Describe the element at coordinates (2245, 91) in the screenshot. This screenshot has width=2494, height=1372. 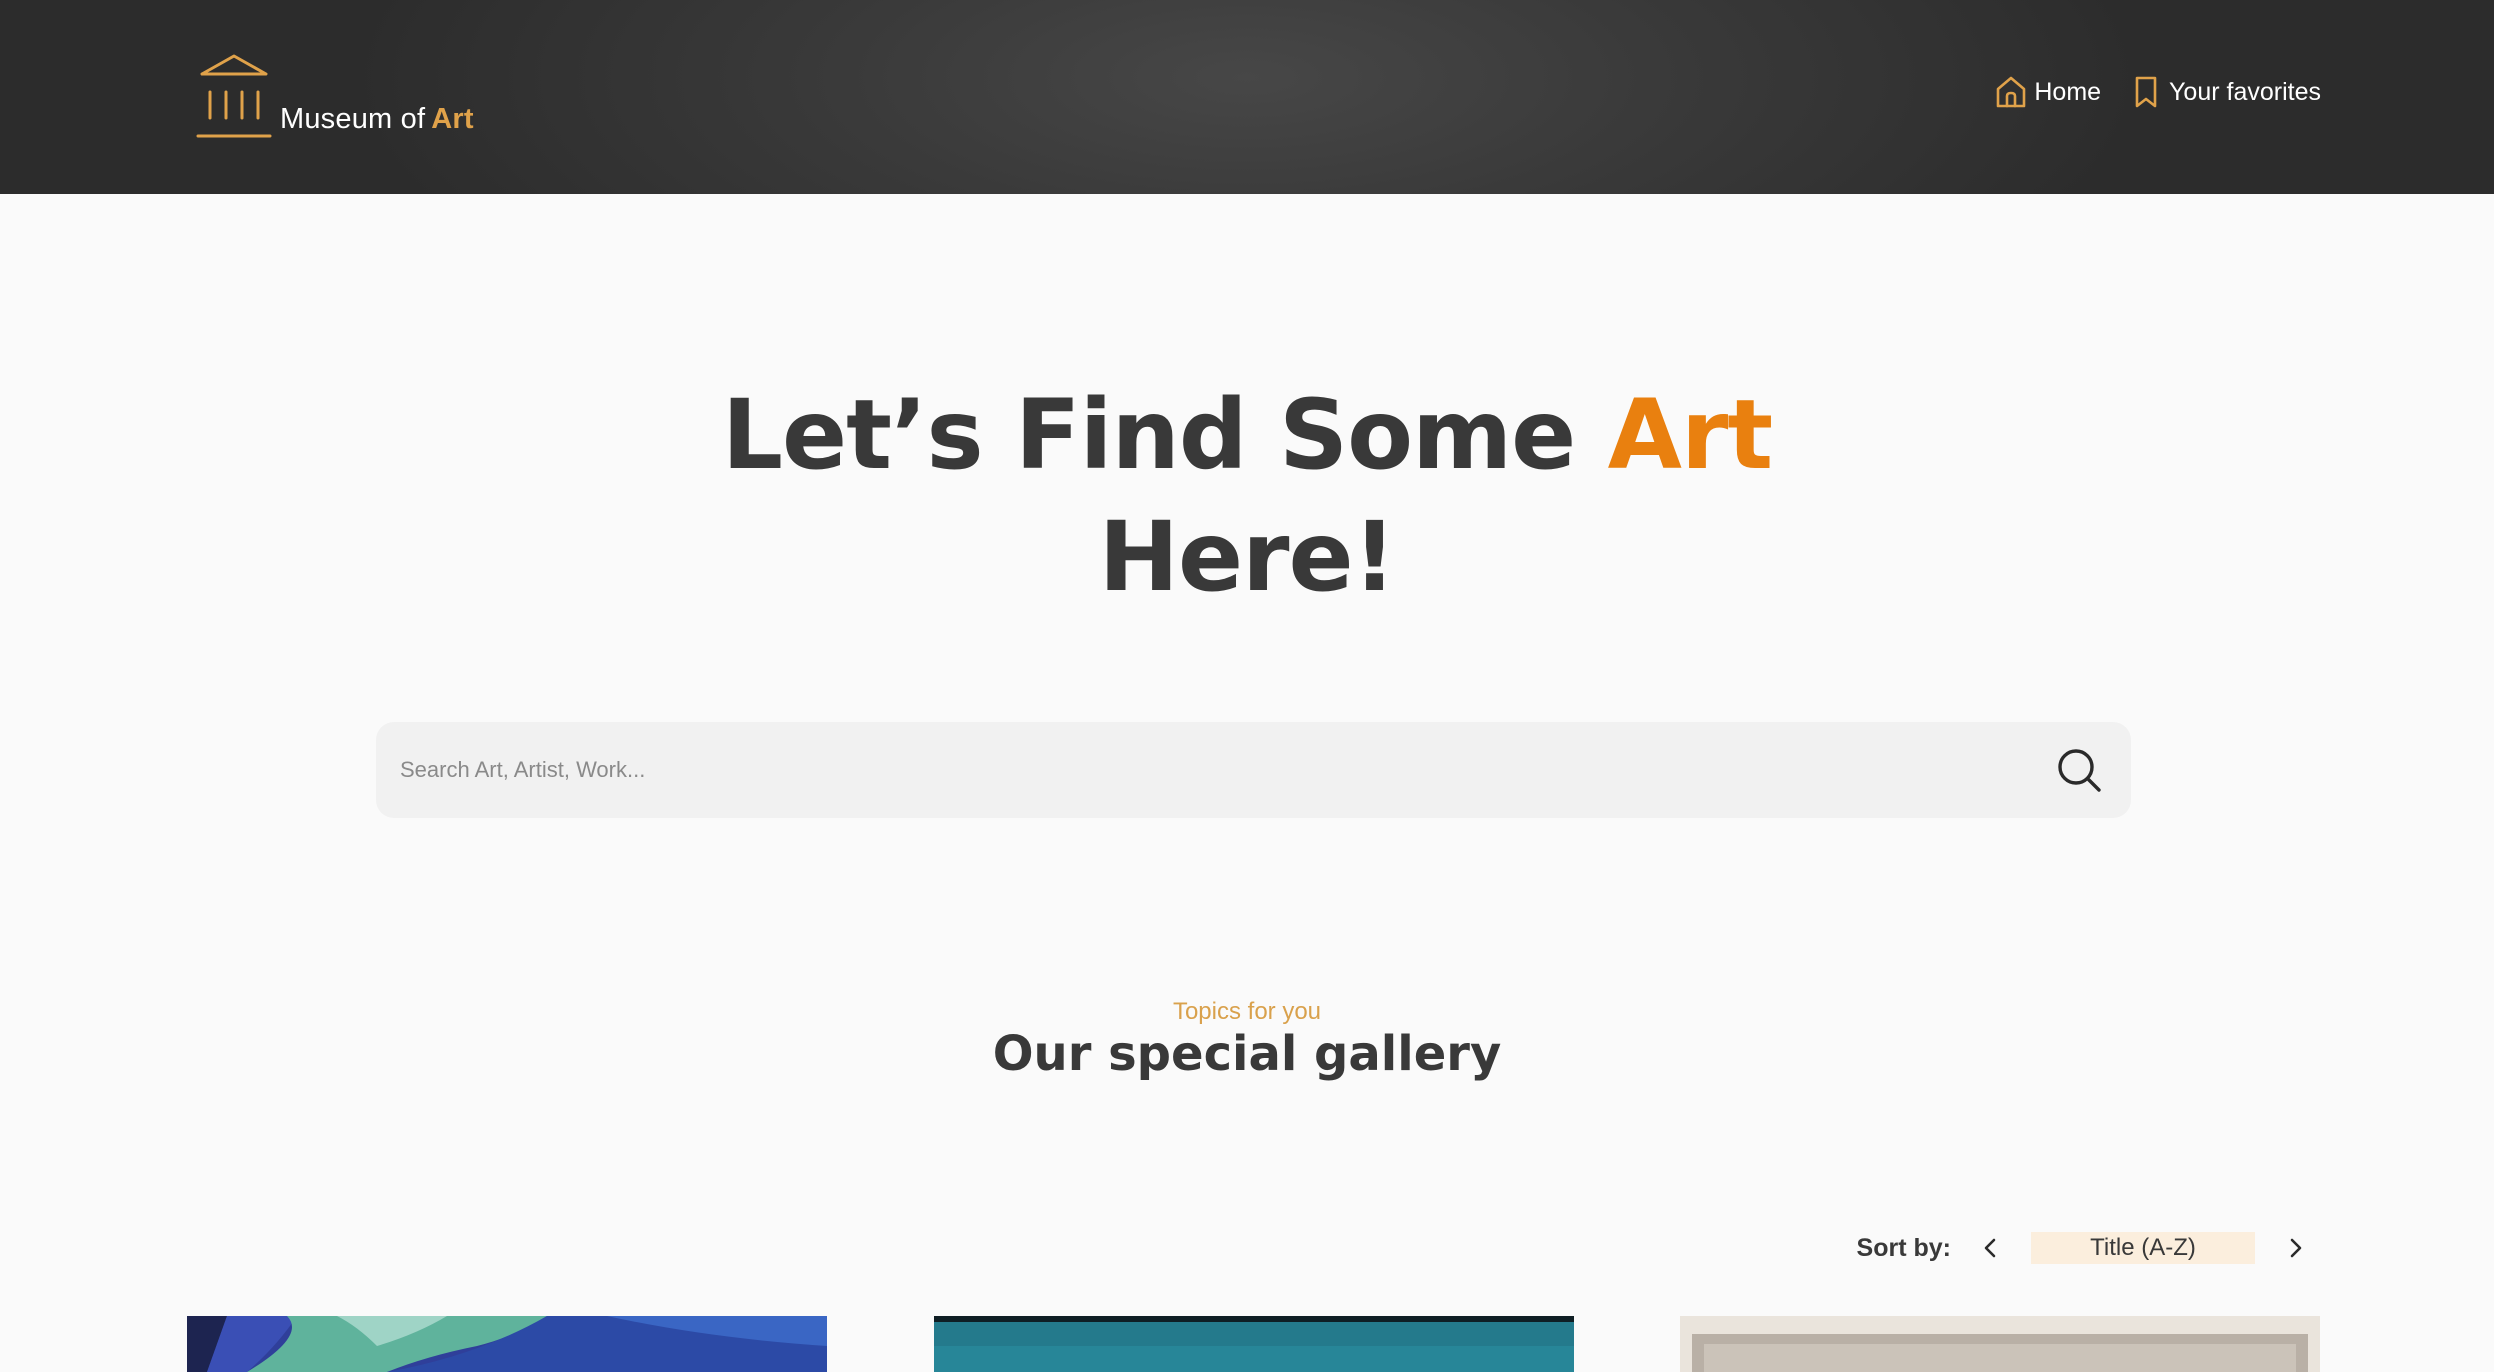
I see `nav-favorites-label: Your favorites` at that location.